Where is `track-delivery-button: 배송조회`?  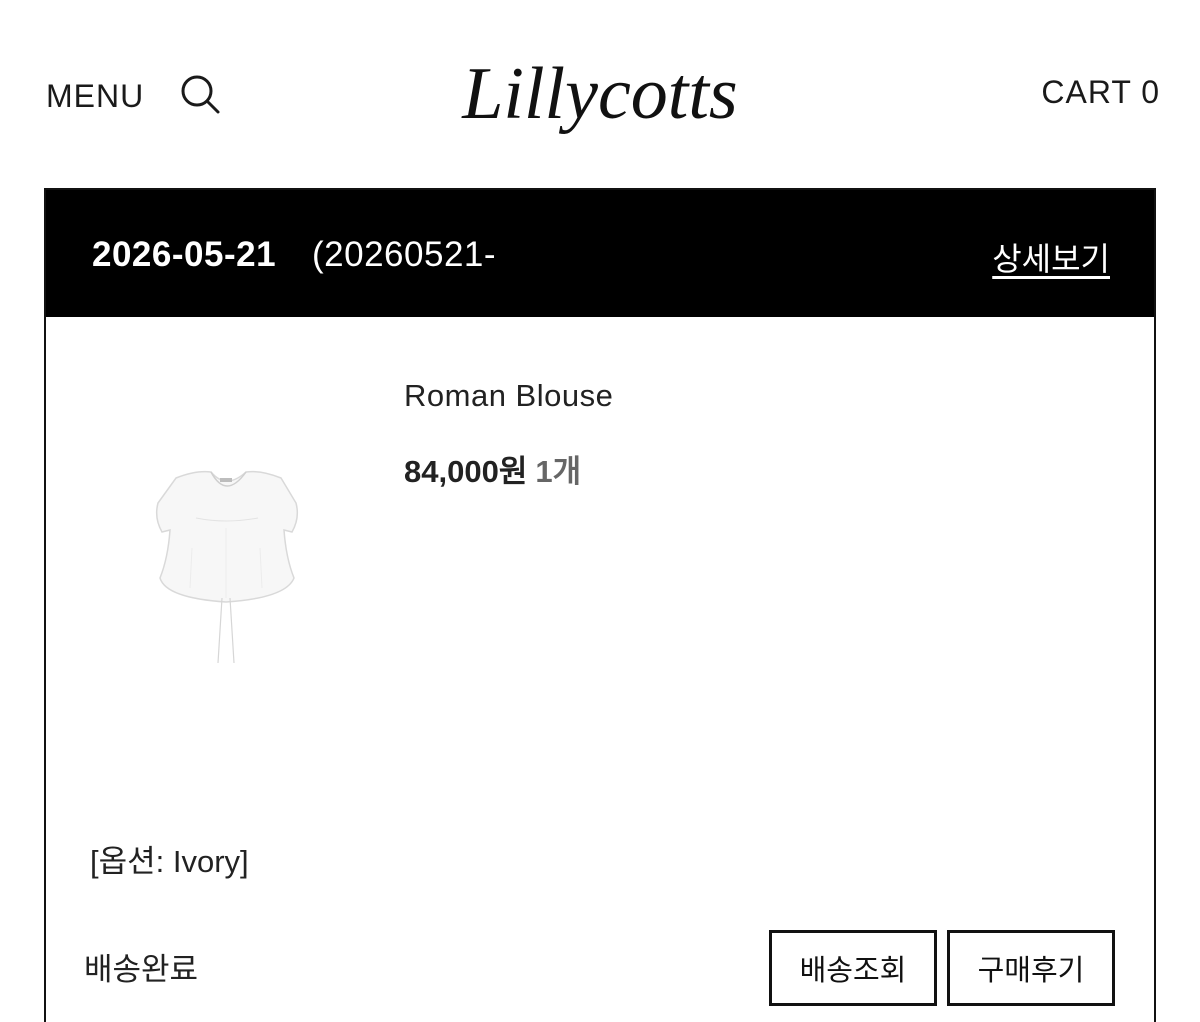 track-delivery-button: 배송조회 is located at coordinates (853, 968).